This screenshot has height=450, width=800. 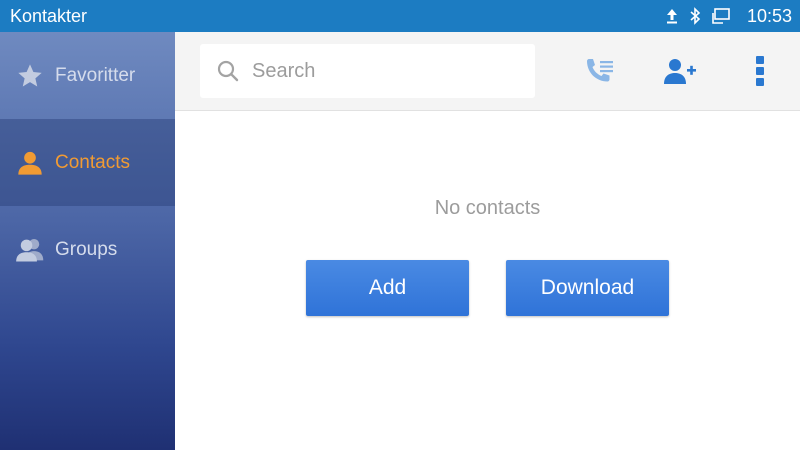 I want to click on search-placeholder: Search, so click(x=284, y=71).